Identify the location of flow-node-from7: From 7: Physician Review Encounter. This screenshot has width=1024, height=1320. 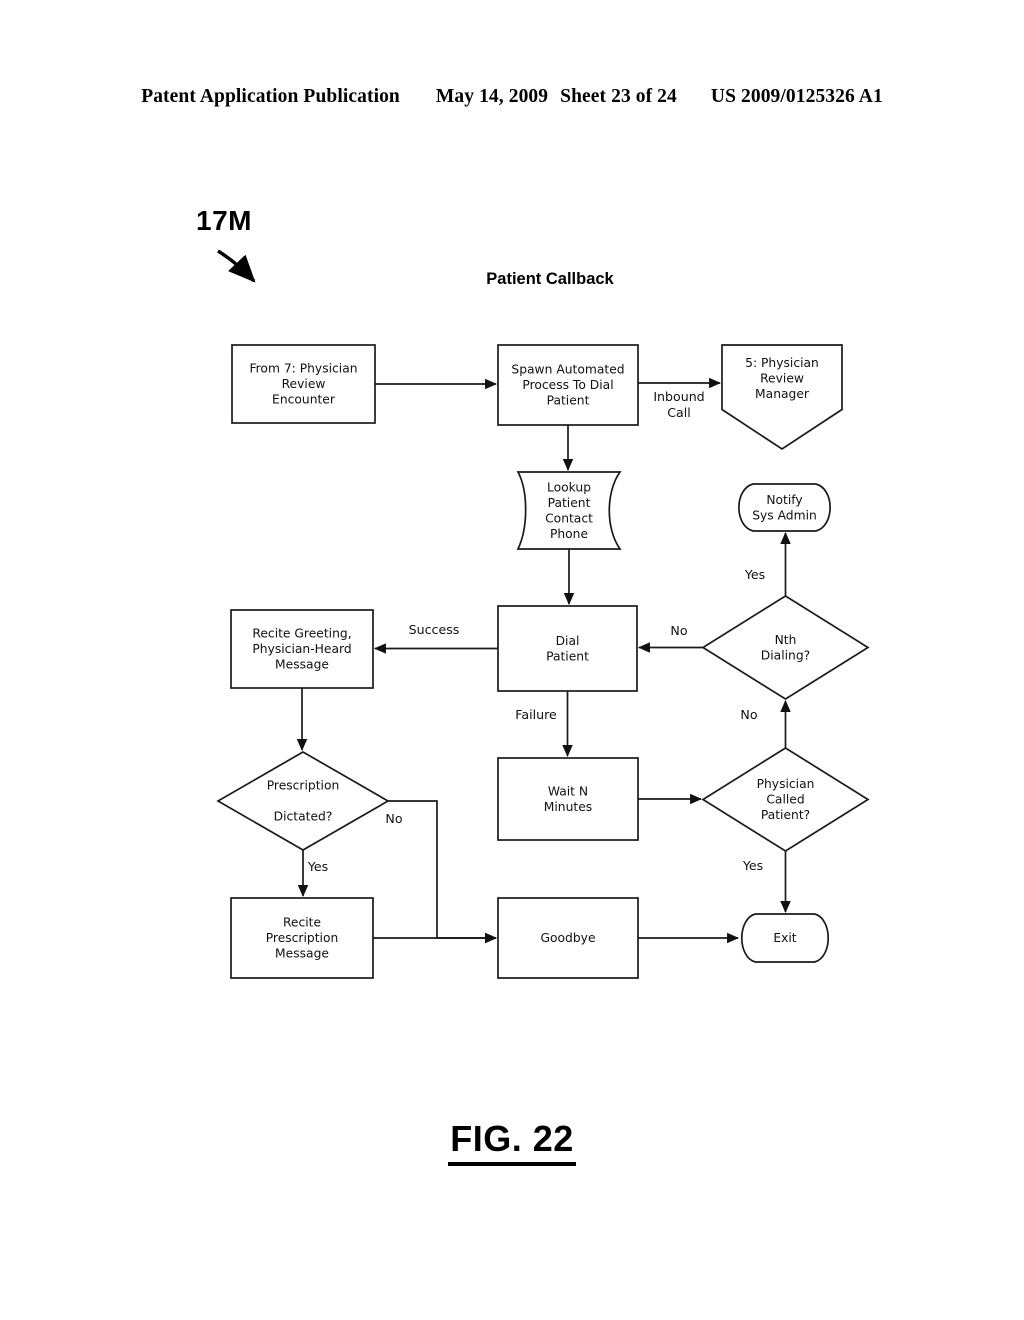
(303, 384).